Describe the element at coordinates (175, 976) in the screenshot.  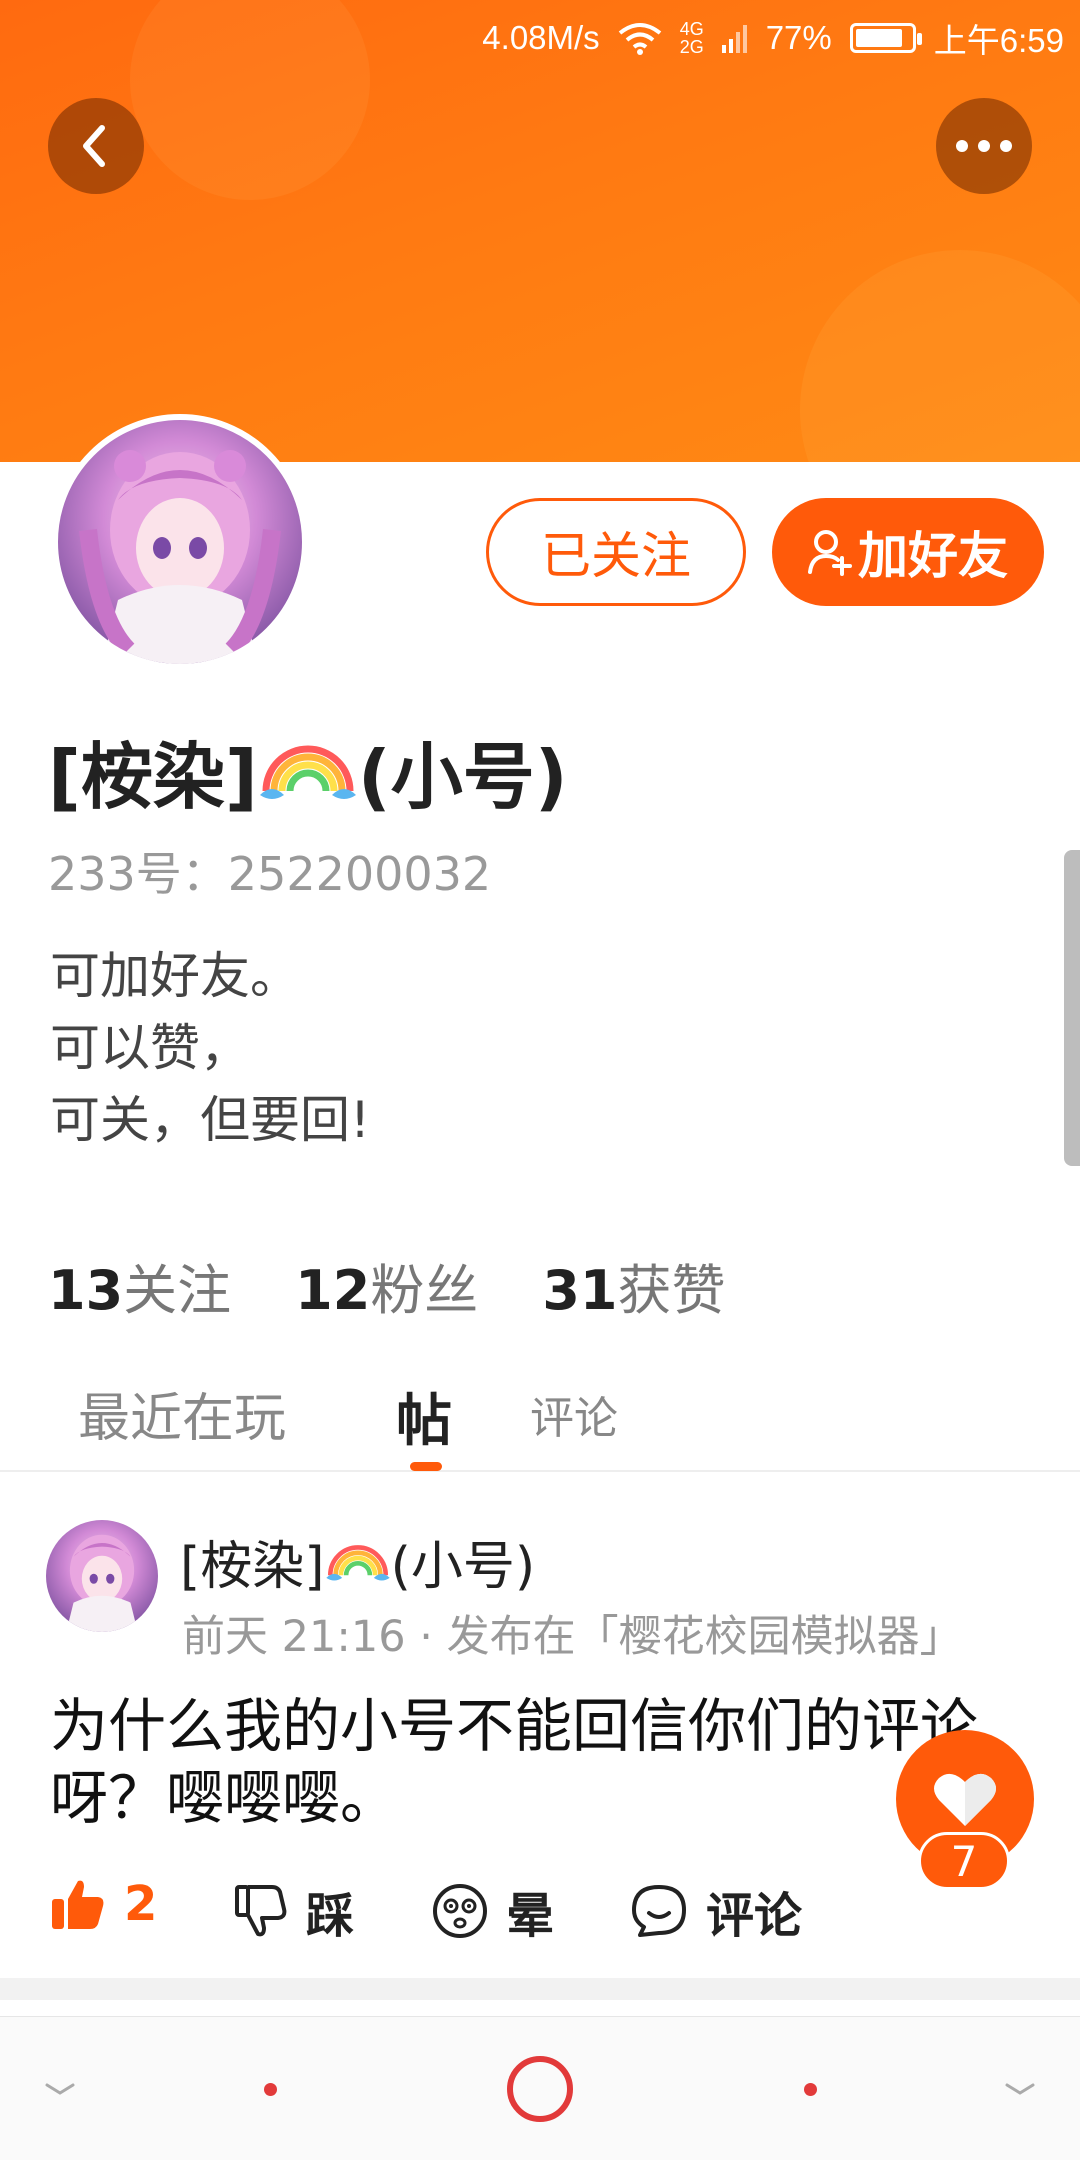
I see `bio-line: 可加好友。` at that location.